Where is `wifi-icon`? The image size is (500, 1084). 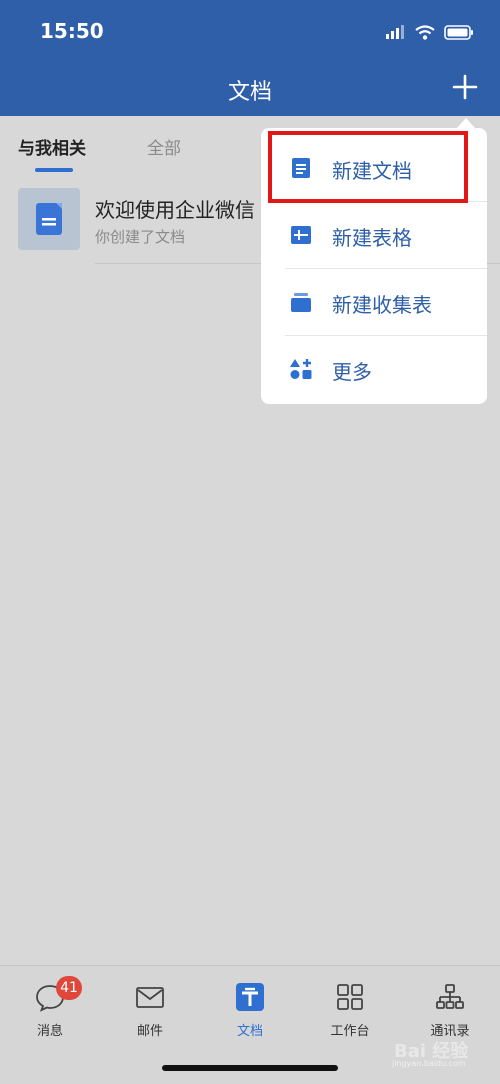
wifi-icon is located at coordinates (425, 32).